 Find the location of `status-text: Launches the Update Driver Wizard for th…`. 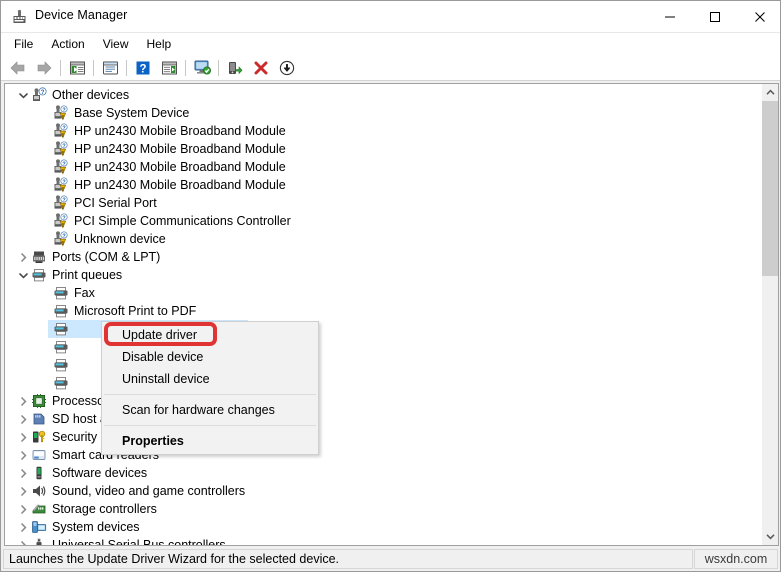

status-text: Launches the Update Driver Wizard for th… is located at coordinates (174, 559).